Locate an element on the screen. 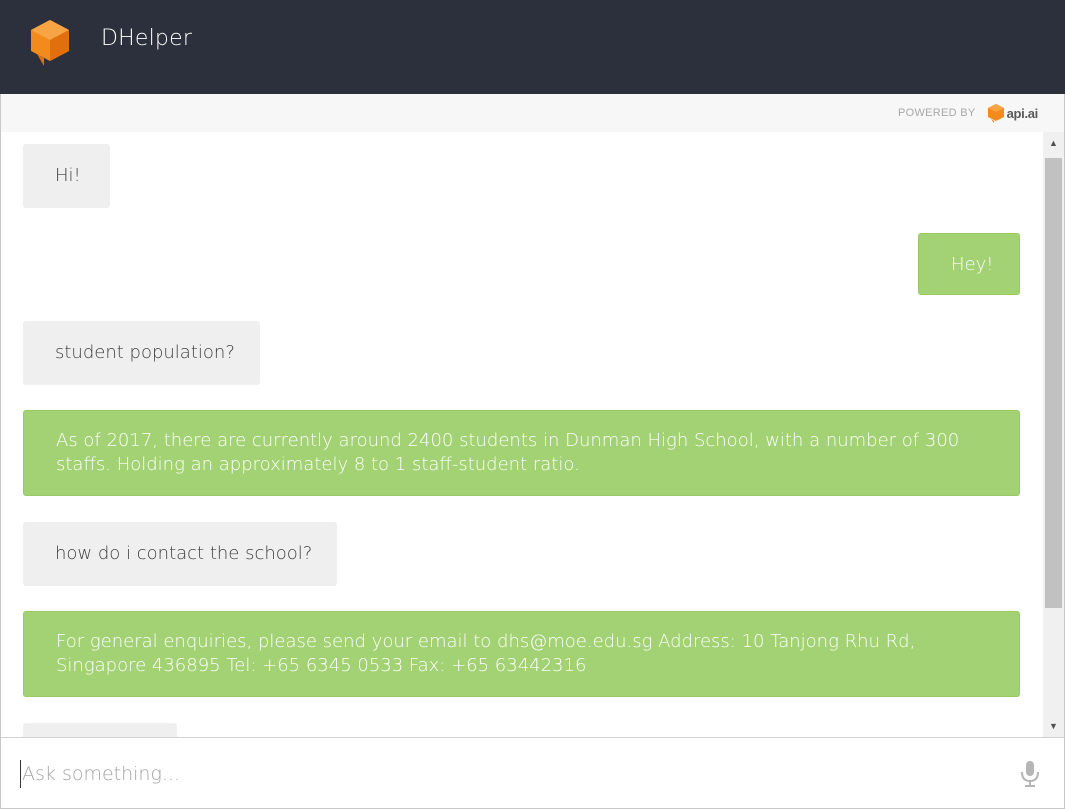 Image resolution: width=1065 pixels, height=809 pixels. message-input-bar is located at coordinates (532, 772).